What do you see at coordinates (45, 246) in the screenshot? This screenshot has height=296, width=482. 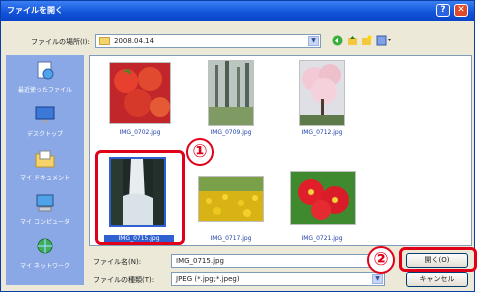 I see `my-network-icon` at bounding box center [45, 246].